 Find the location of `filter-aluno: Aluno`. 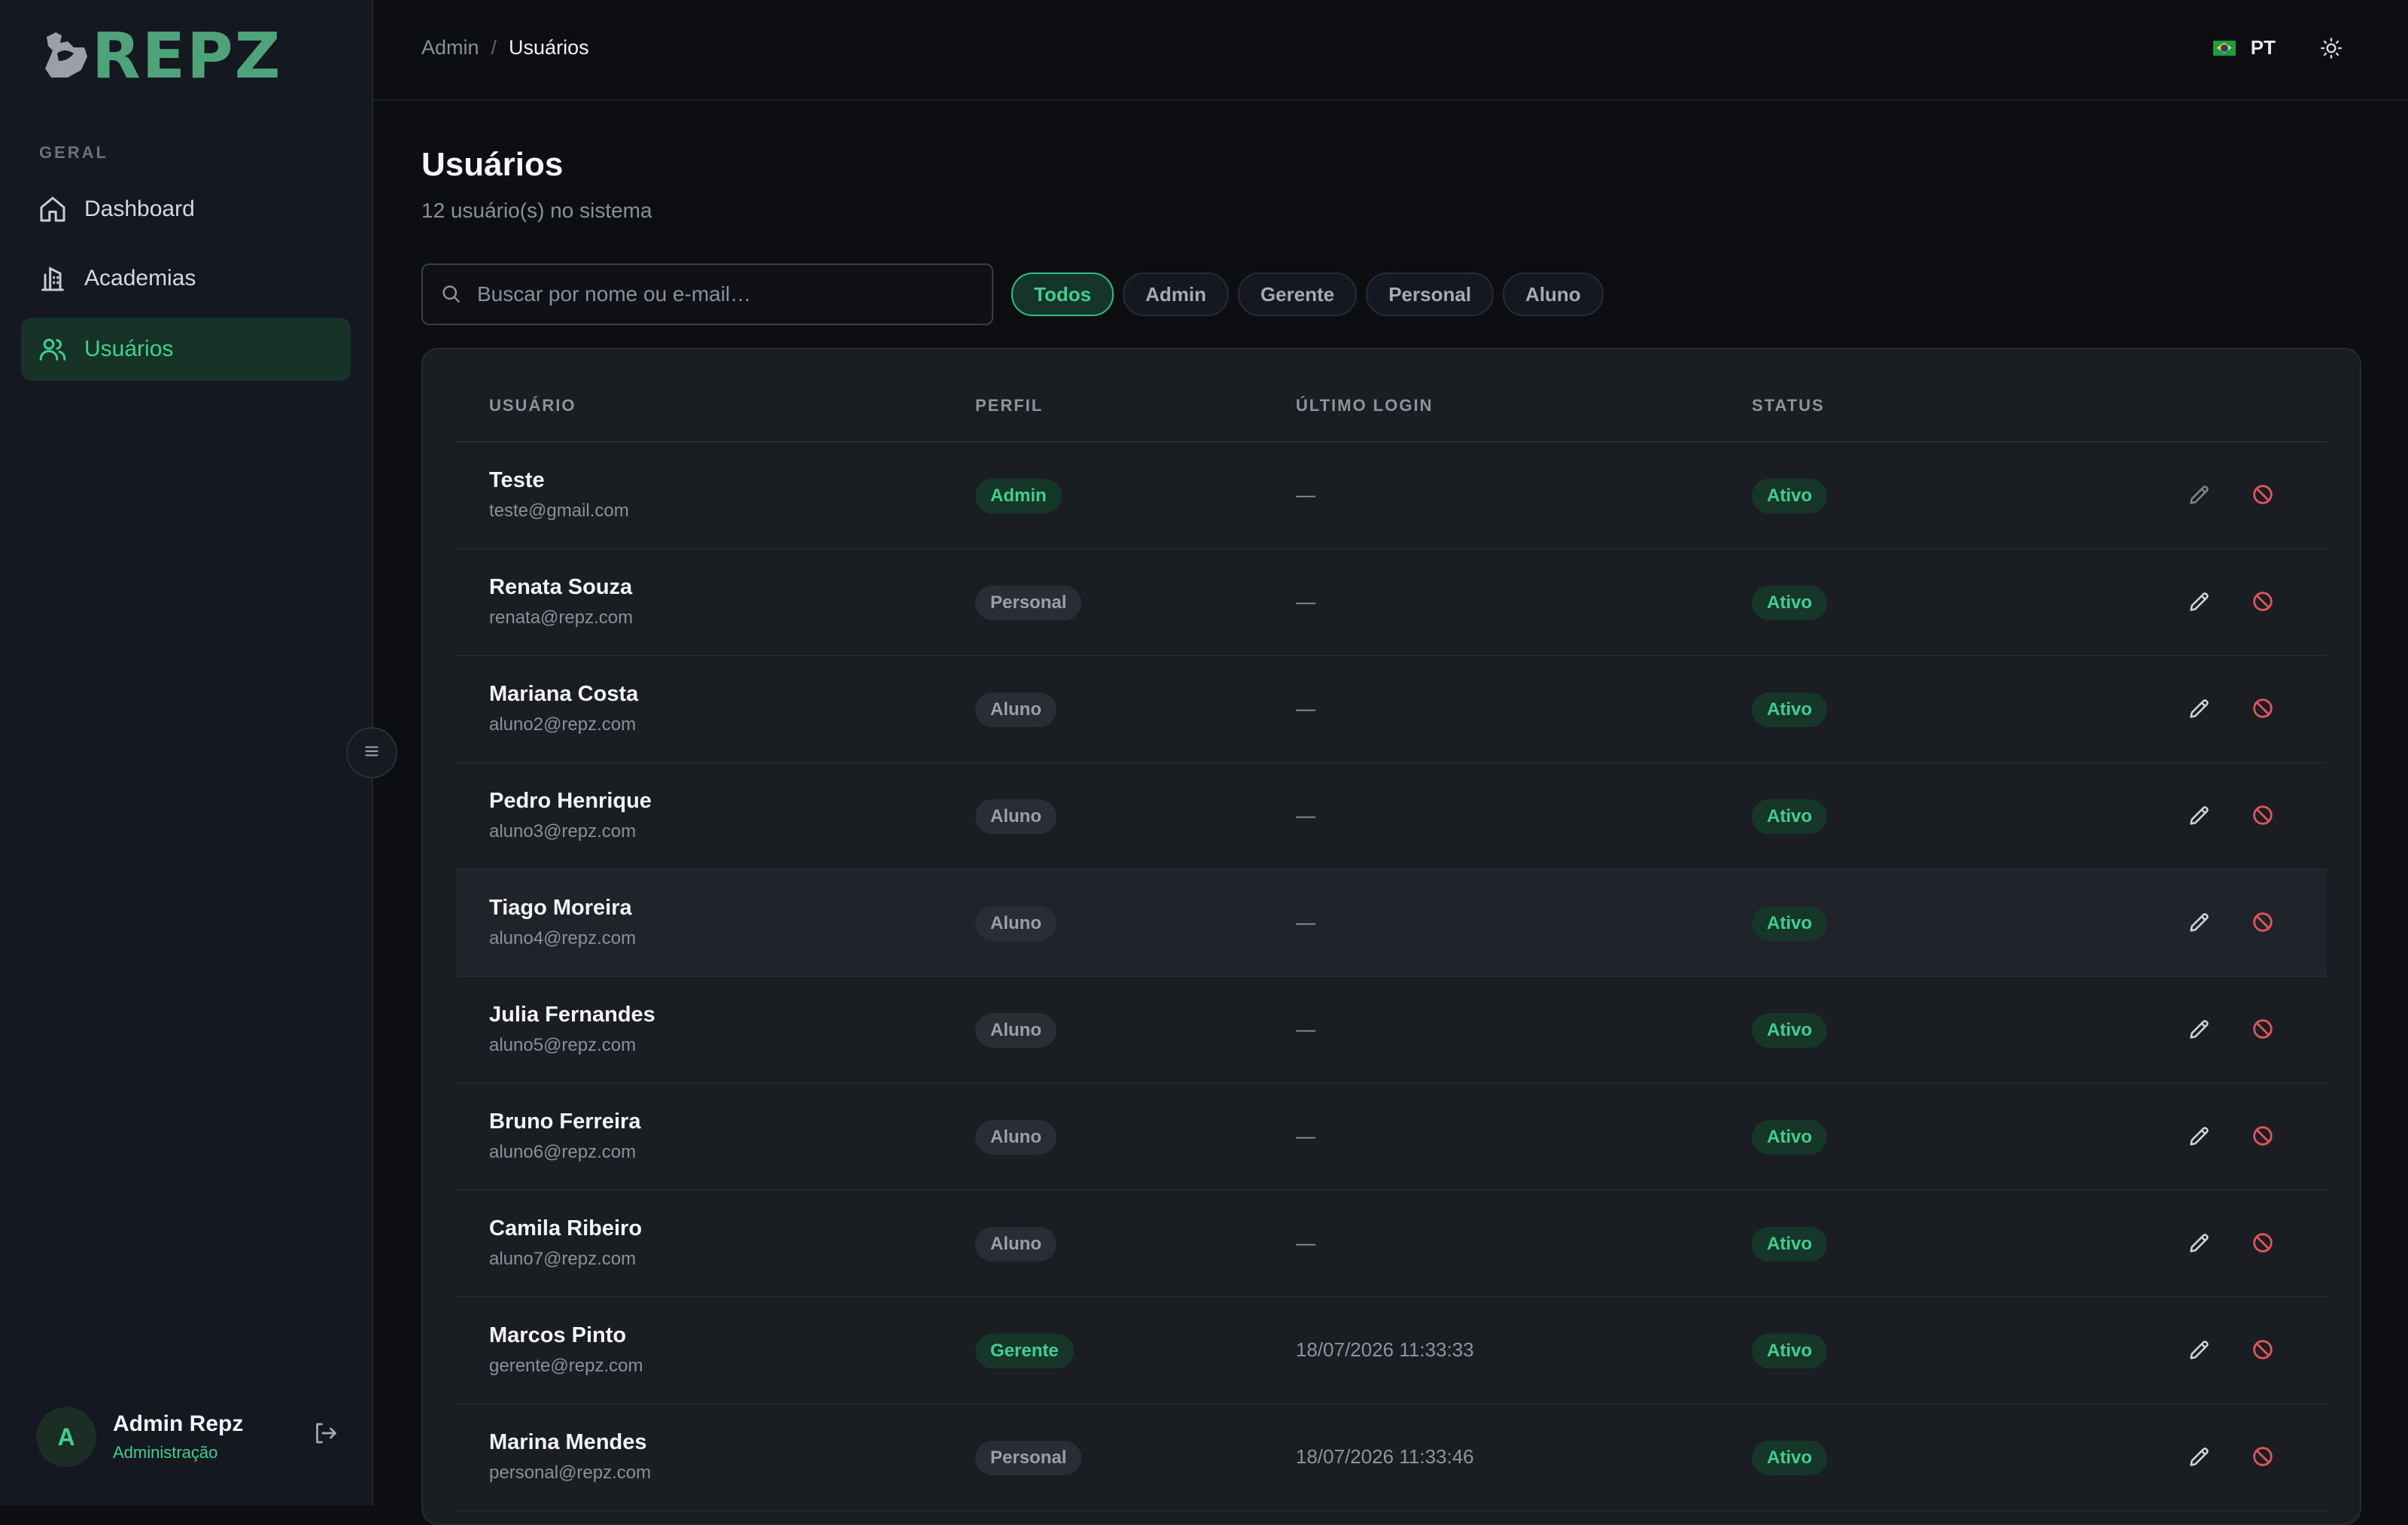

filter-aluno: Aluno is located at coordinates (1553, 294).